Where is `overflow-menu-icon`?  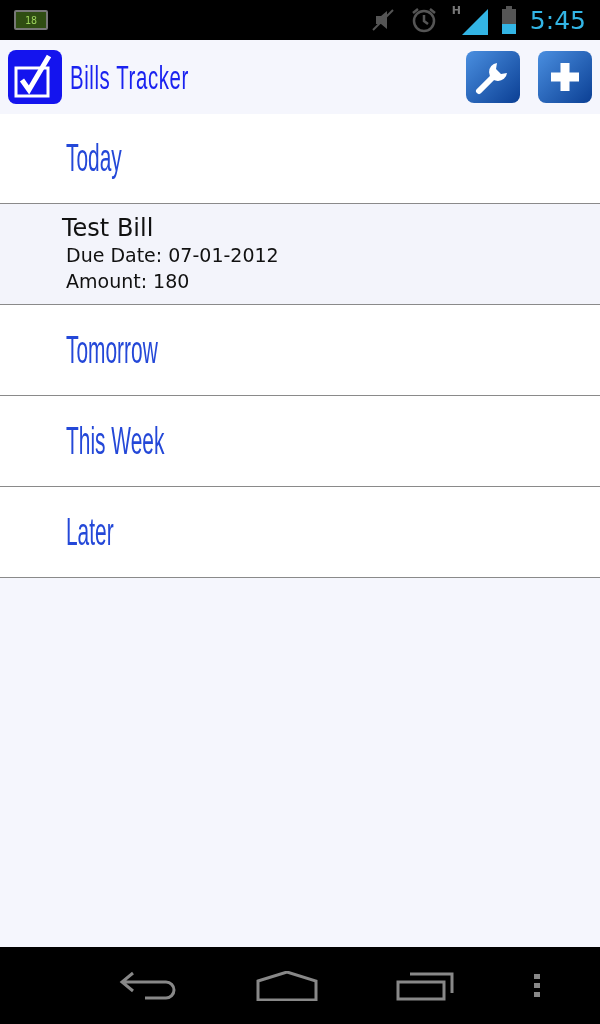 overflow-menu-icon is located at coordinates (536, 985).